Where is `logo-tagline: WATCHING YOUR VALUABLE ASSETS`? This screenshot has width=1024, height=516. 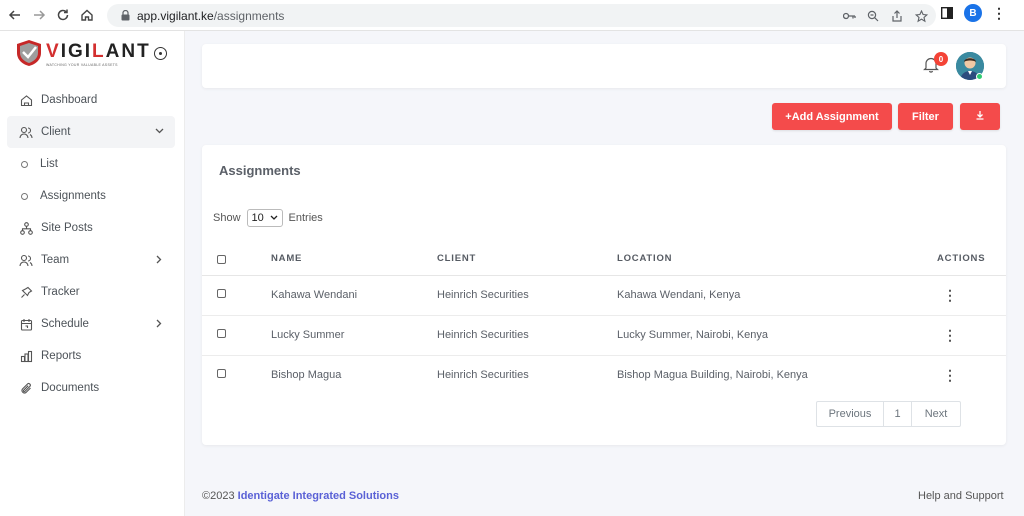
logo-tagline: WATCHING YOUR VALUABLE ASSETS is located at coordinates (82, 65).